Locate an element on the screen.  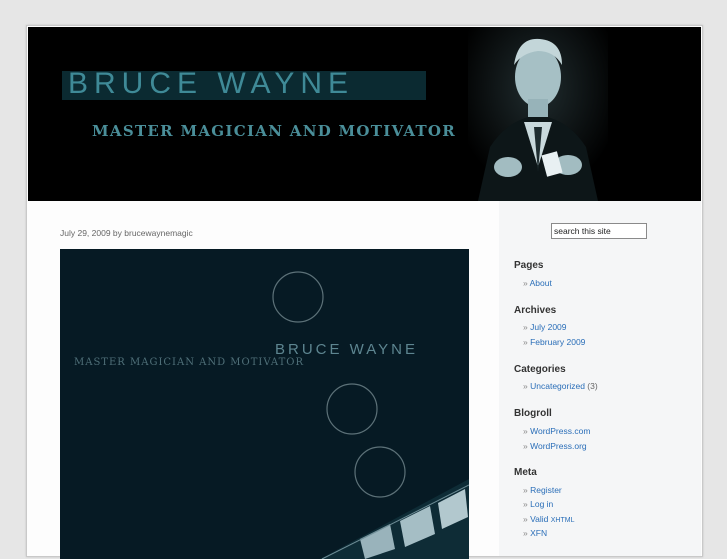
sidebar-link-valid-xhtml: Valid XHTML is located at coordinates (552, 519).